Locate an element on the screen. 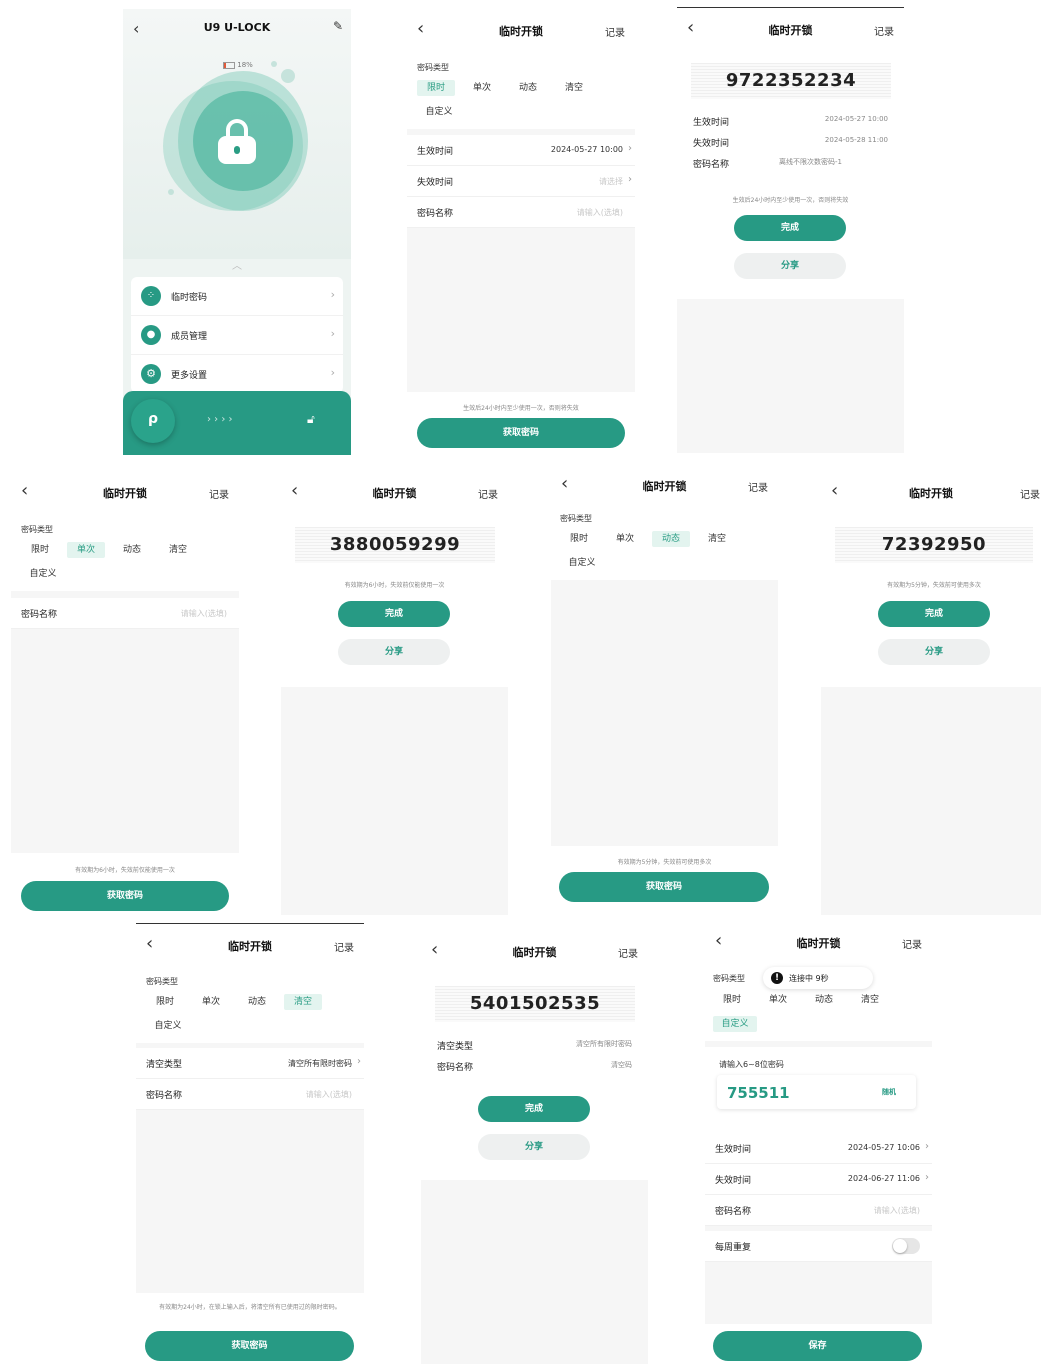 The width and height of the screenshot is (1041, 1364). row-effective-time: 生效时间 2024-05-27 10:06 › is located at coordinates (818, 1148).